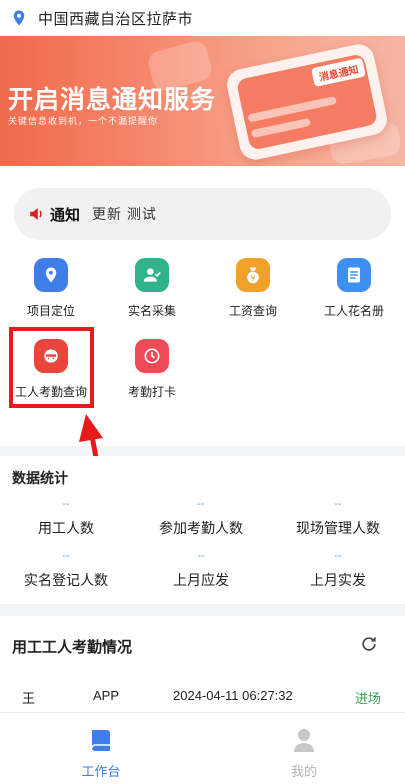  What do you see at coordinates (66, 570) in the screenshot?
I see `stat-registered: -- 实名登记人数` at bounding box center [66, 570].